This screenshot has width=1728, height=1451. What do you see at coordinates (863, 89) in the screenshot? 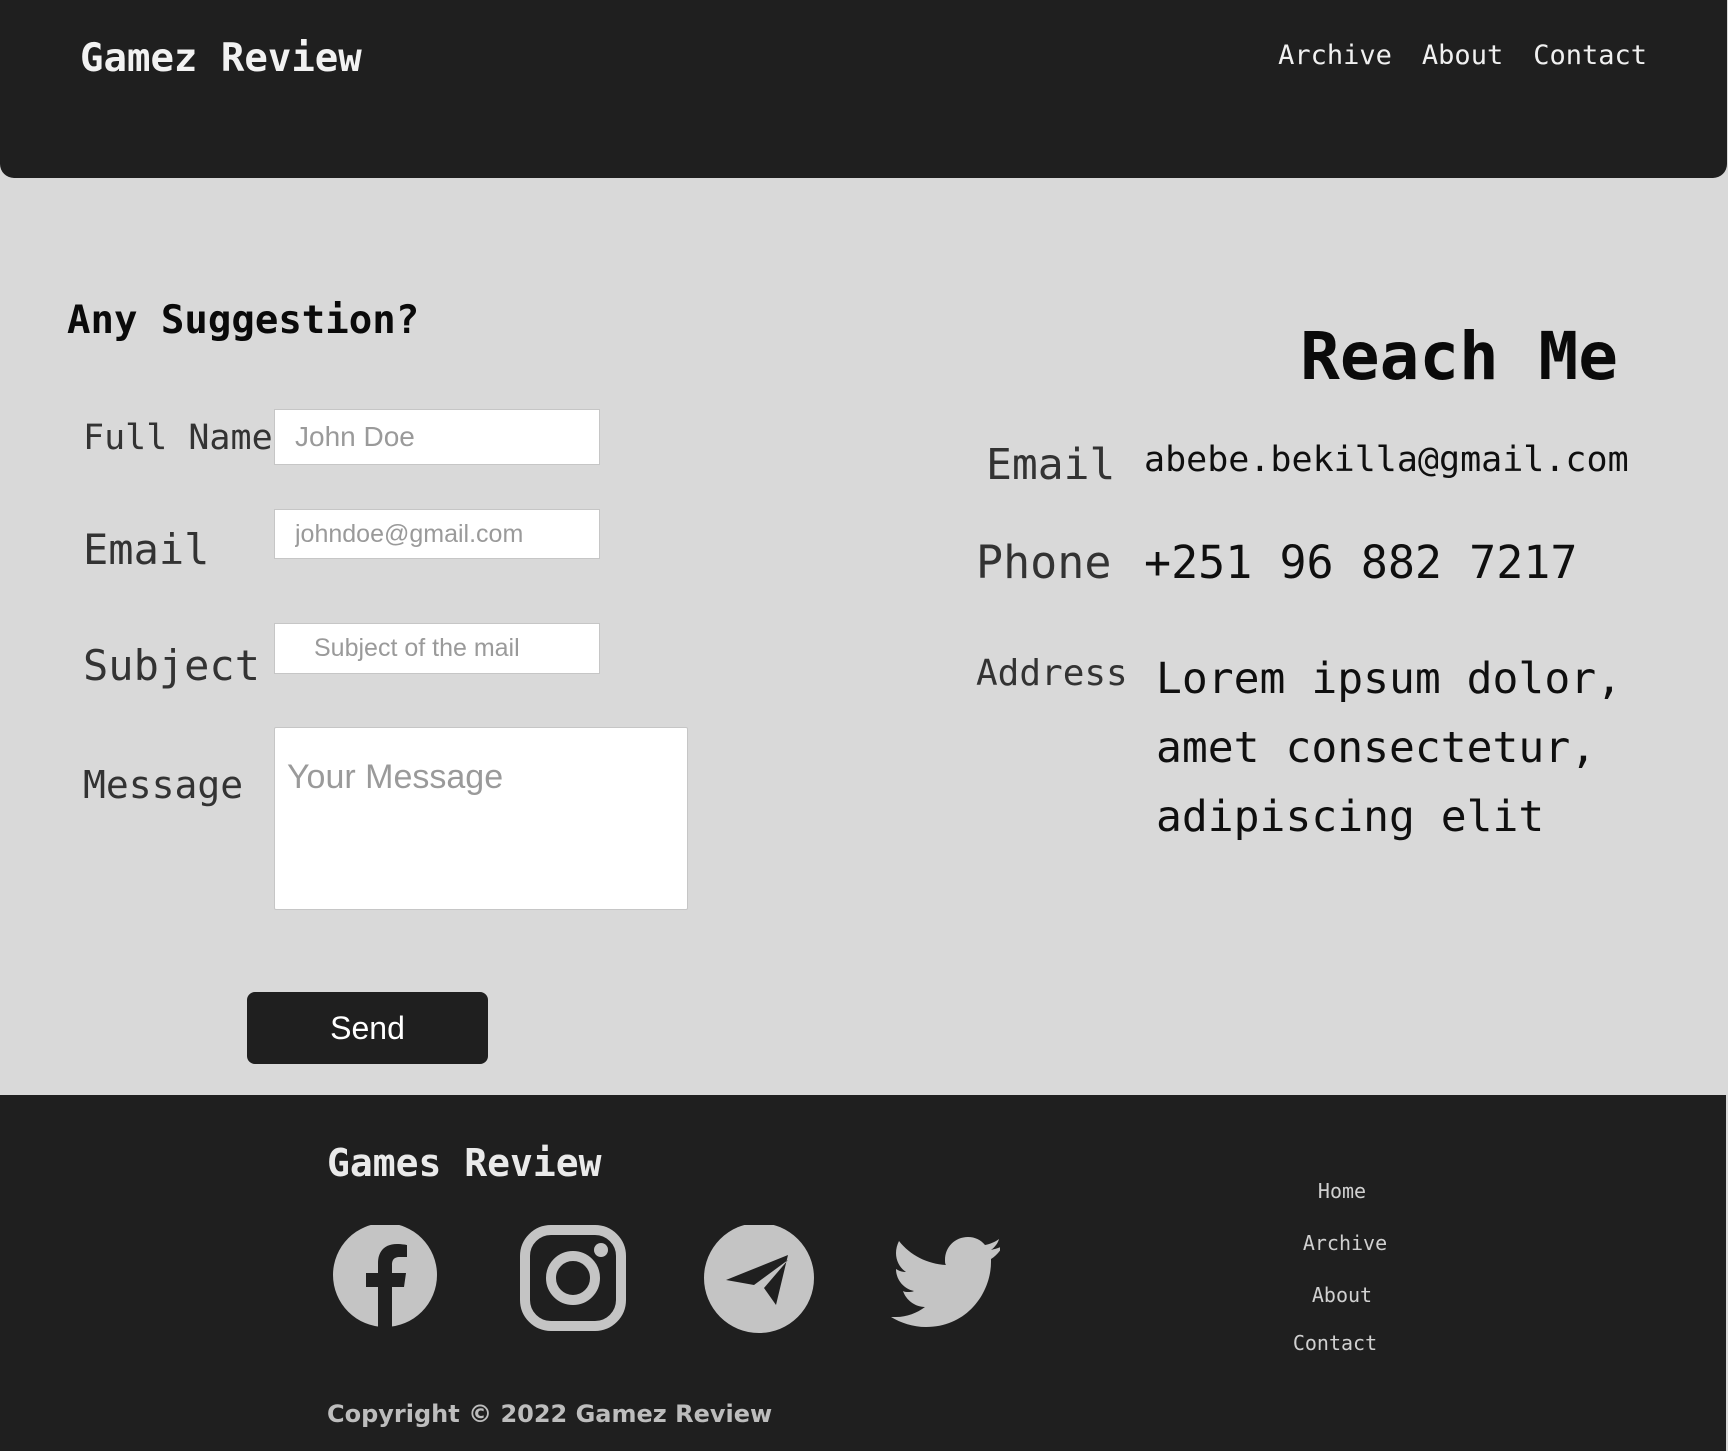
I see `site-header: Gamez Review Archive About Contact` at bounding box center [863, 89].